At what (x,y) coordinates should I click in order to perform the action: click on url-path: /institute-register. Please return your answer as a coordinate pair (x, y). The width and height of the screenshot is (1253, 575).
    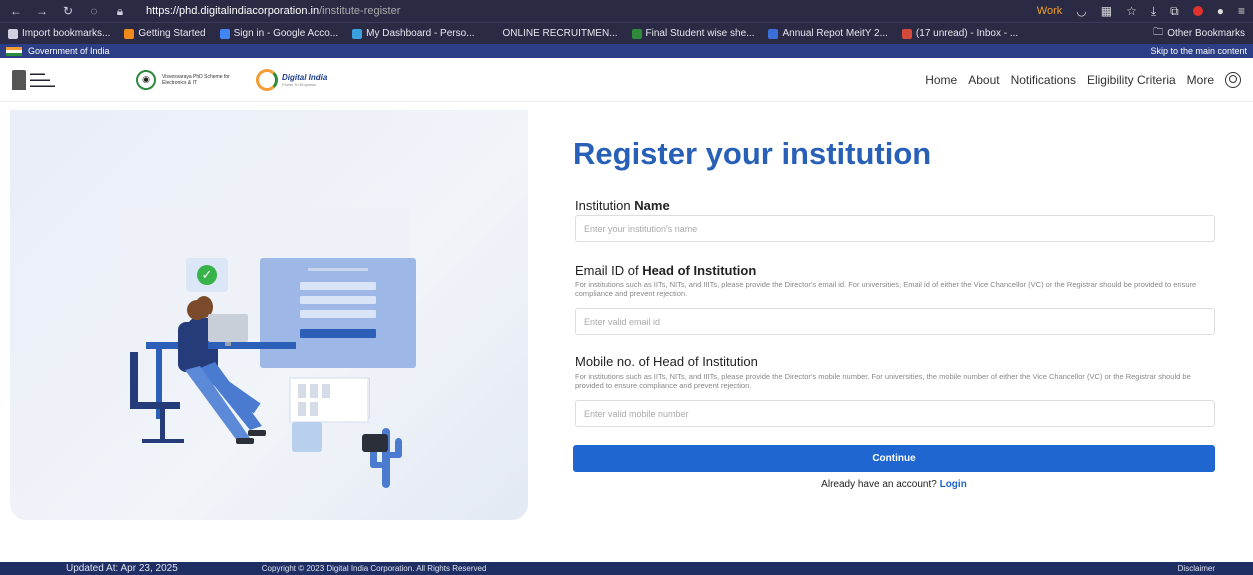
    Looking at the image, I should click on (360, 11).